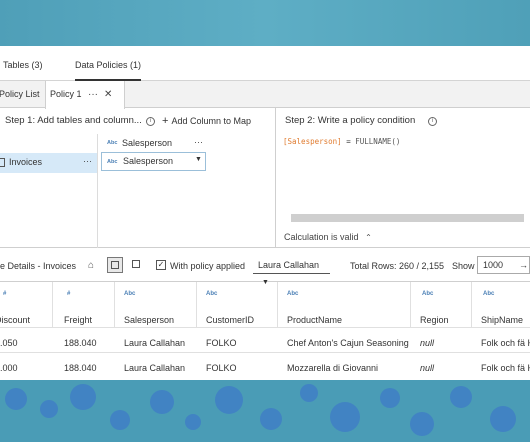  Describe the element at coordinates (198, 159) in the screenshot. I see `chevron-down-icon: ▼` at that location.